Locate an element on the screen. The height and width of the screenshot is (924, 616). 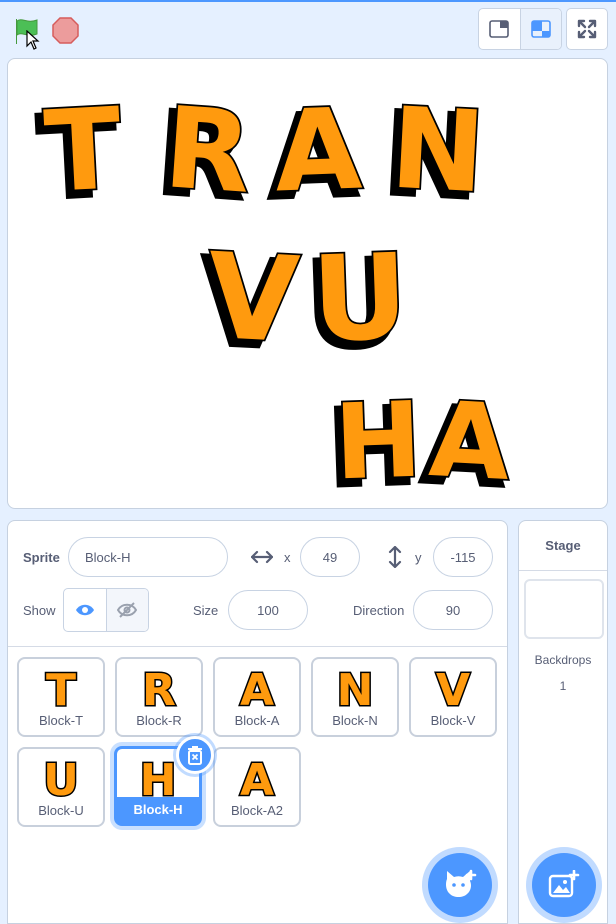
large-stage-icon is located at coordinates (541, 29).